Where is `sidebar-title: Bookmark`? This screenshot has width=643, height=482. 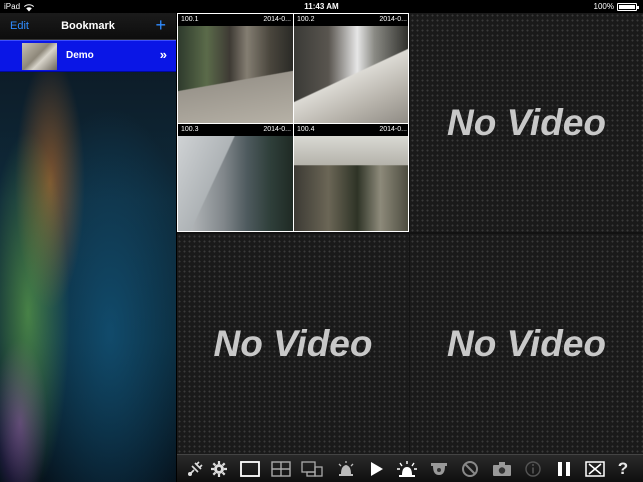
sidebar-title: Bookmark is located at coordinates (88, 26).